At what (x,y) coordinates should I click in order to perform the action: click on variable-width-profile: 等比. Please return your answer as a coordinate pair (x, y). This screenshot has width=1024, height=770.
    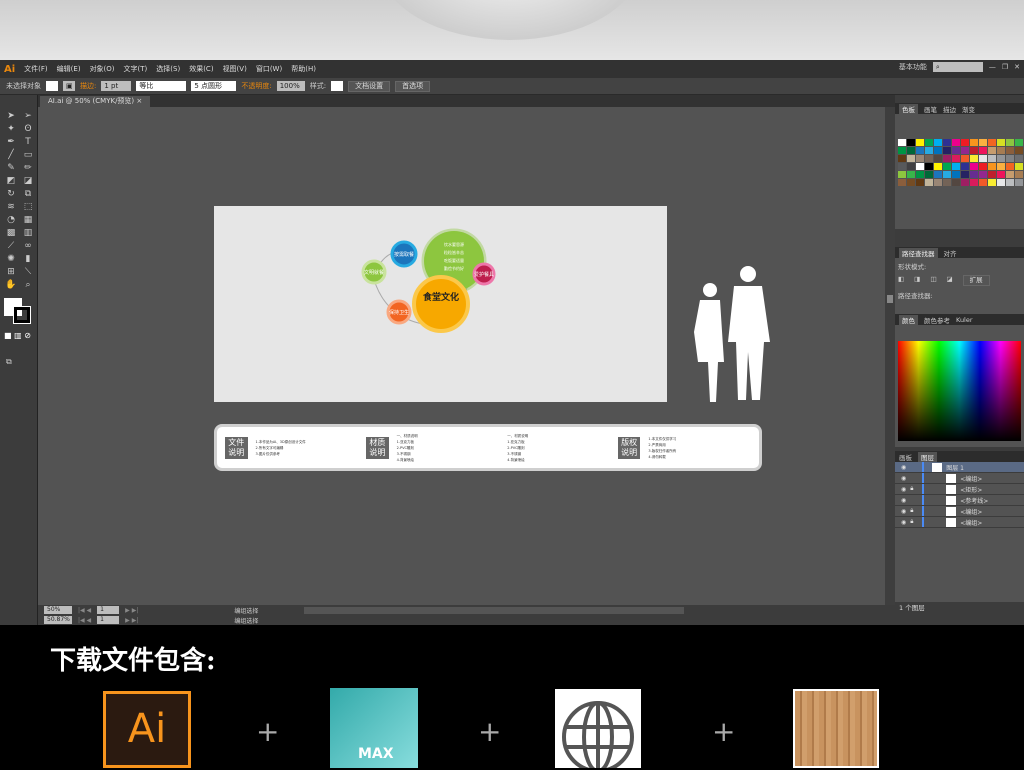
    Looking at the image, I should click on (161, 86).